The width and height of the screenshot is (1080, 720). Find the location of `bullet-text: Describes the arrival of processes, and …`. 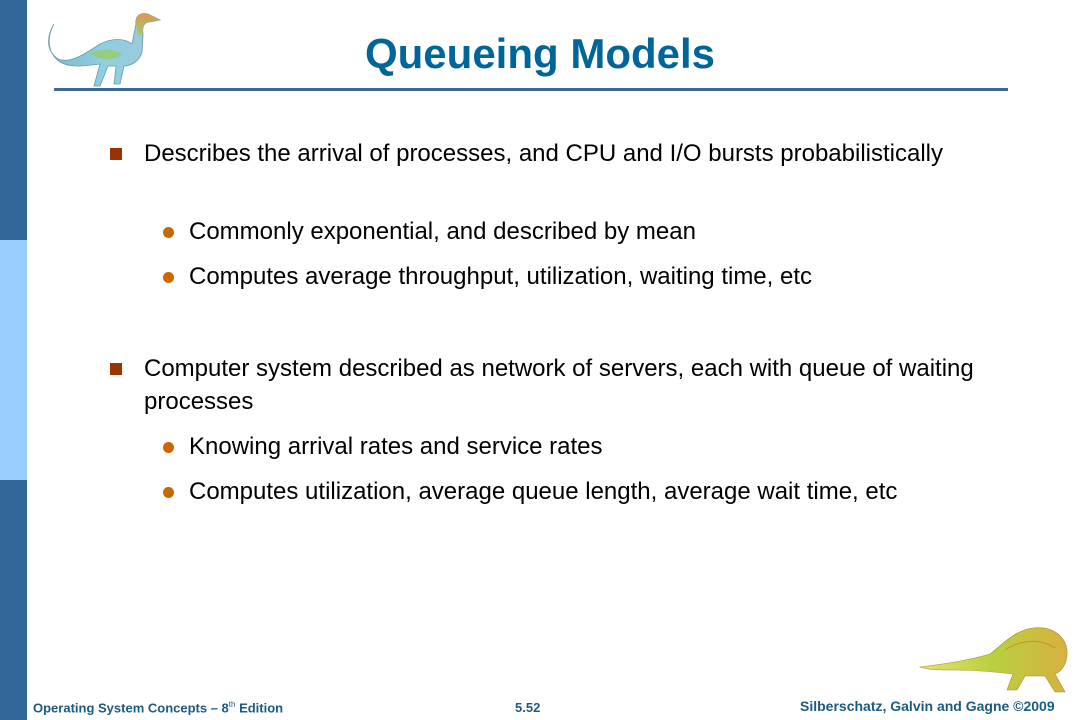

bullet-text: Describes the arrival of processes, and … is located at coordinates (544, 153).